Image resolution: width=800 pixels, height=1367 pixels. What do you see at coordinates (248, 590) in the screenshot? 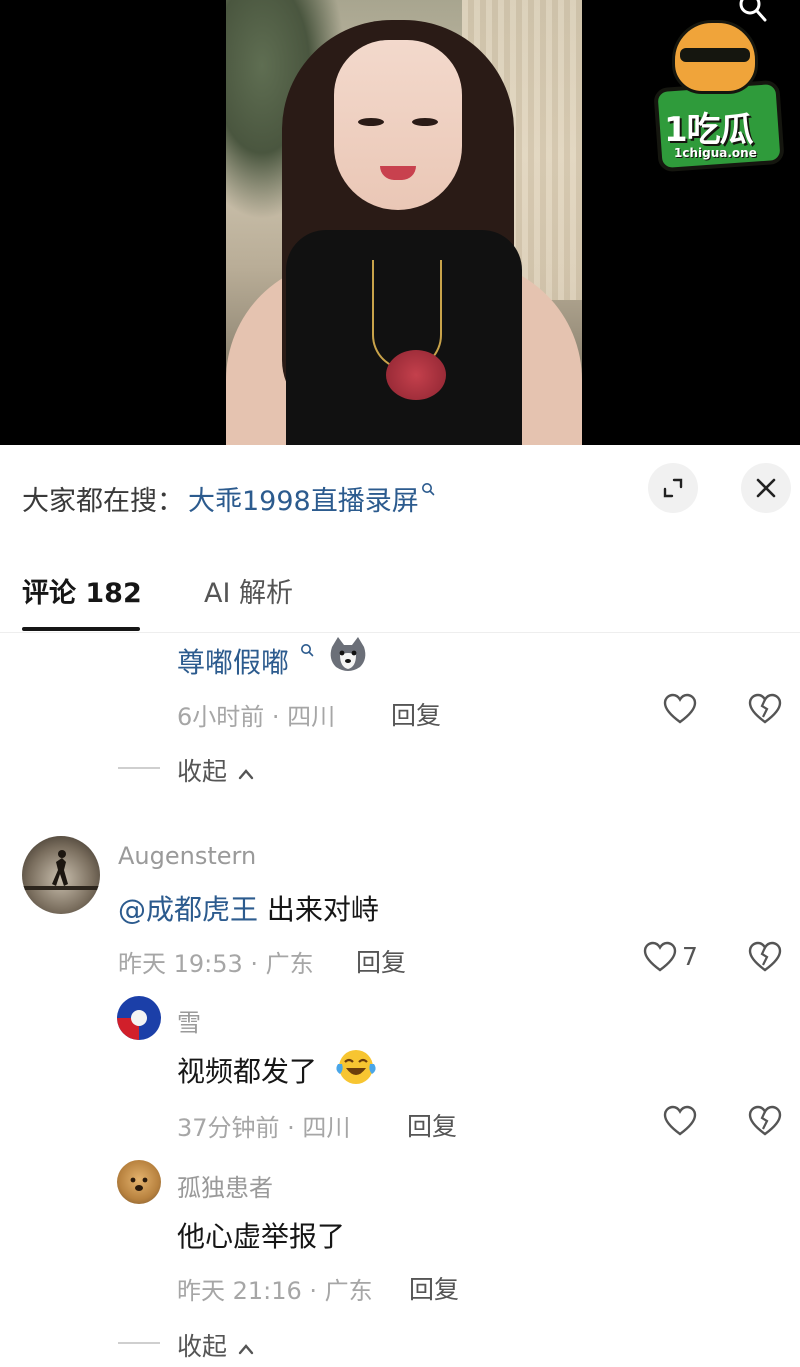
I see `tab-ai-analysis: AI 解析` at bounding box center [248, 590].